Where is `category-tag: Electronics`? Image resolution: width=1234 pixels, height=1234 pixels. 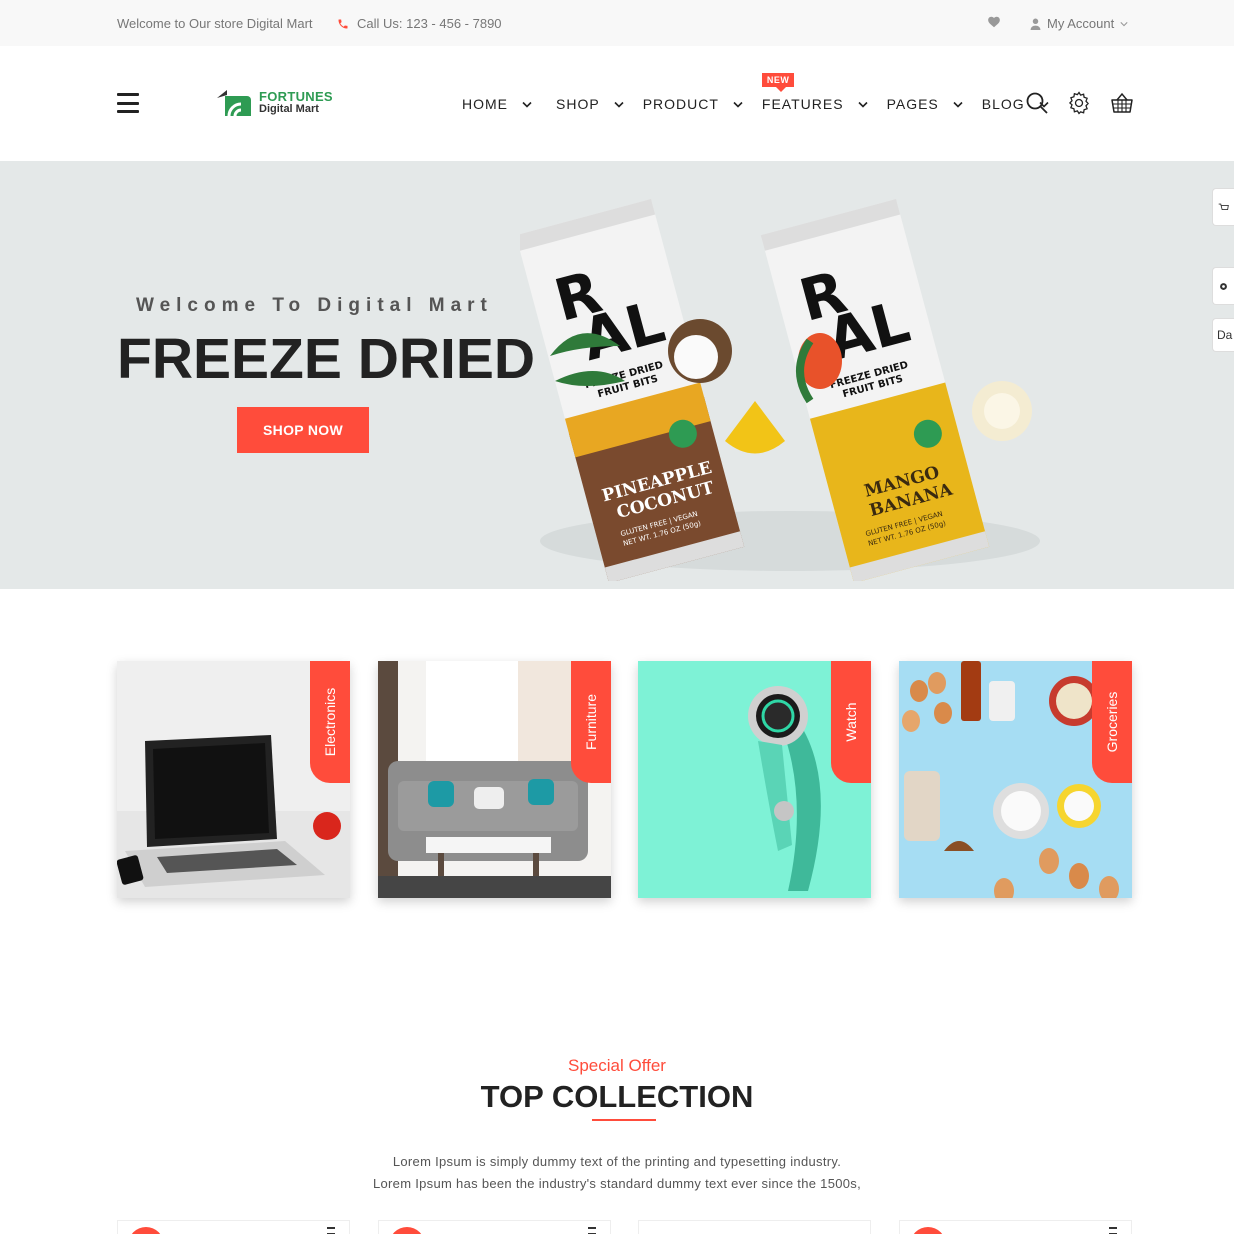 category-tag: Electronics is located at coordinates (330, 722).